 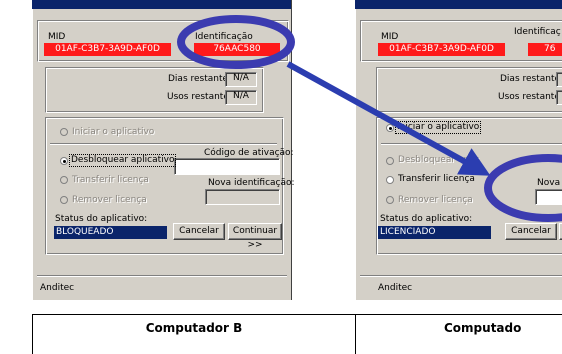 I want to click on highlight-ellipse-nova-identificacao, so click(x=523, y=188).